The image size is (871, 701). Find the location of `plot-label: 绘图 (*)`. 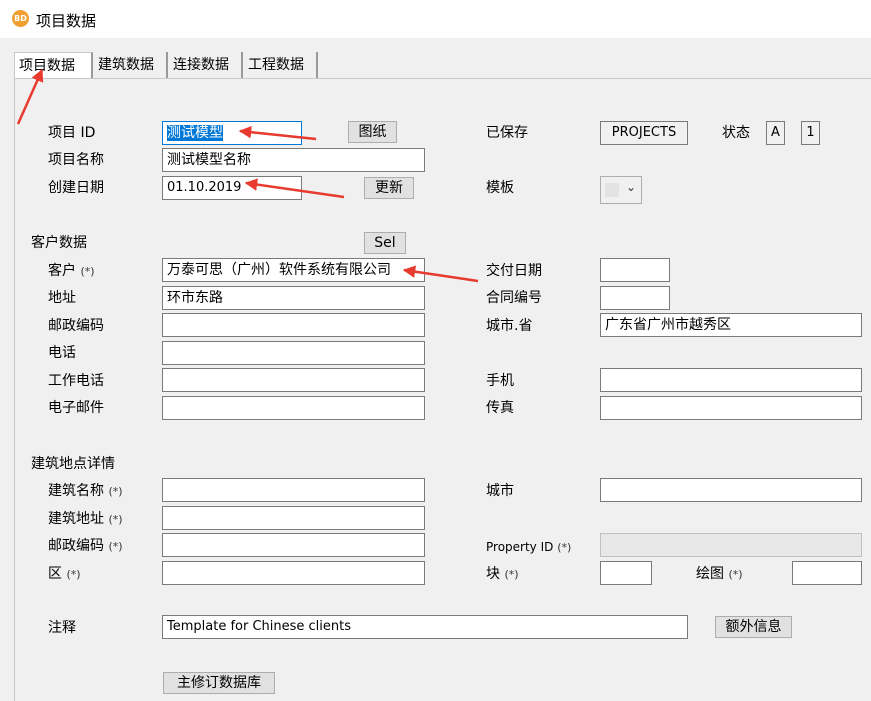

plot-label: 绘图 (*) is located at coordinates (719, 574).